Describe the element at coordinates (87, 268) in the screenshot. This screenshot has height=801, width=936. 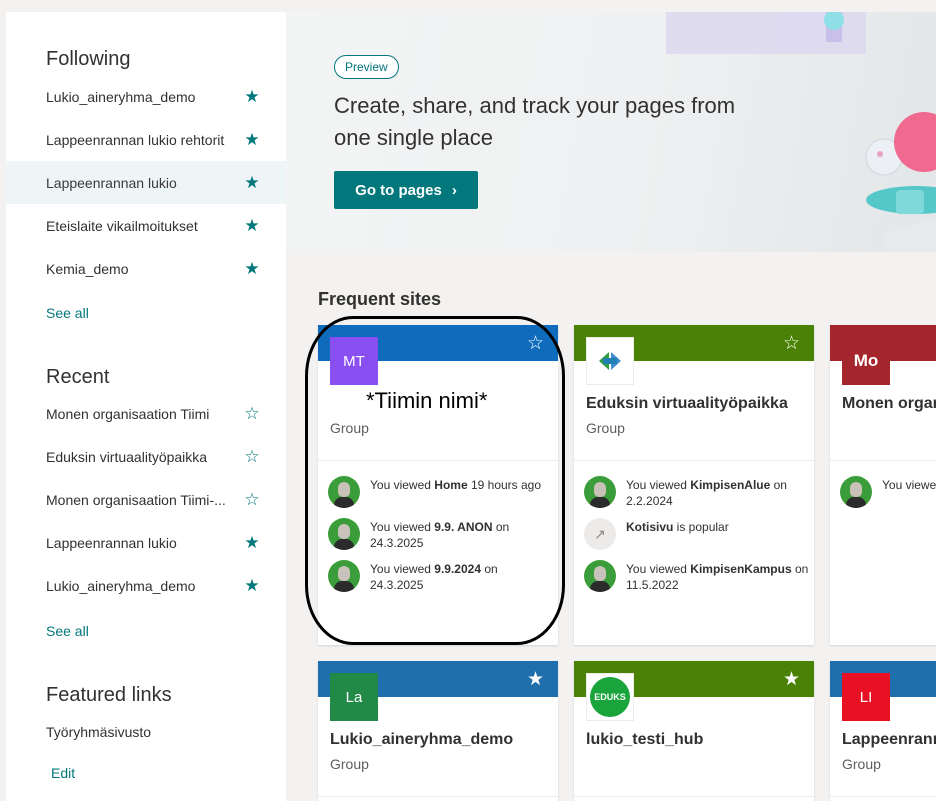
I see `sidebar-item-label: Kemia_demo` at that location.